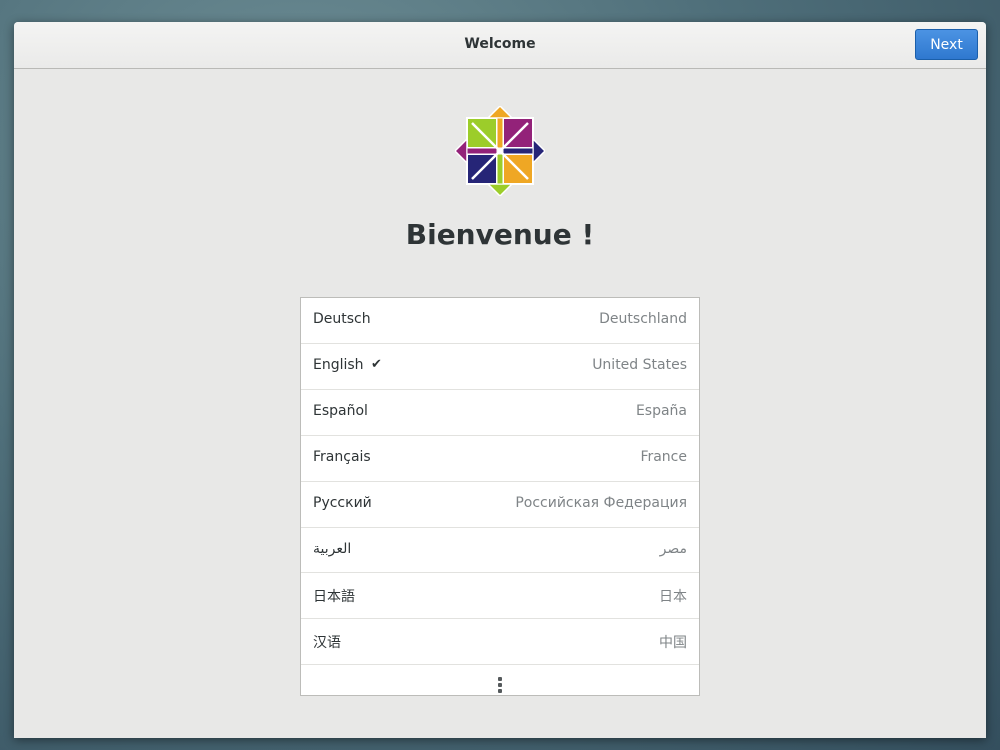  I want to click on vertical-ellipsis-icon, so click(500, 686).